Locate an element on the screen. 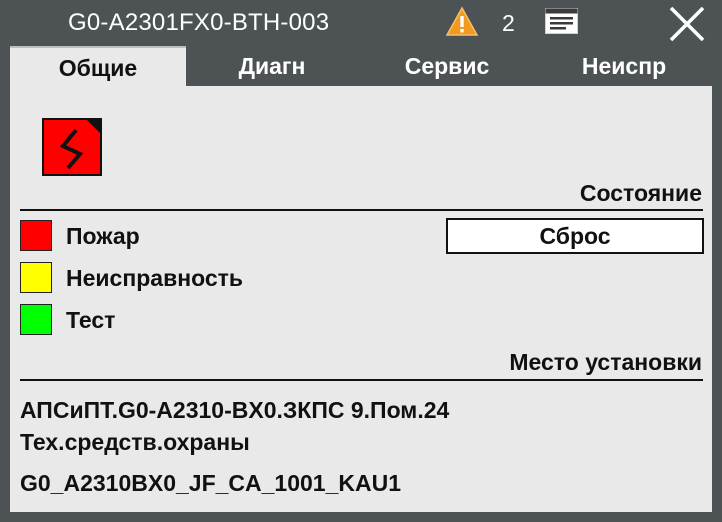  location-divider is located at coordinates (361, 380).